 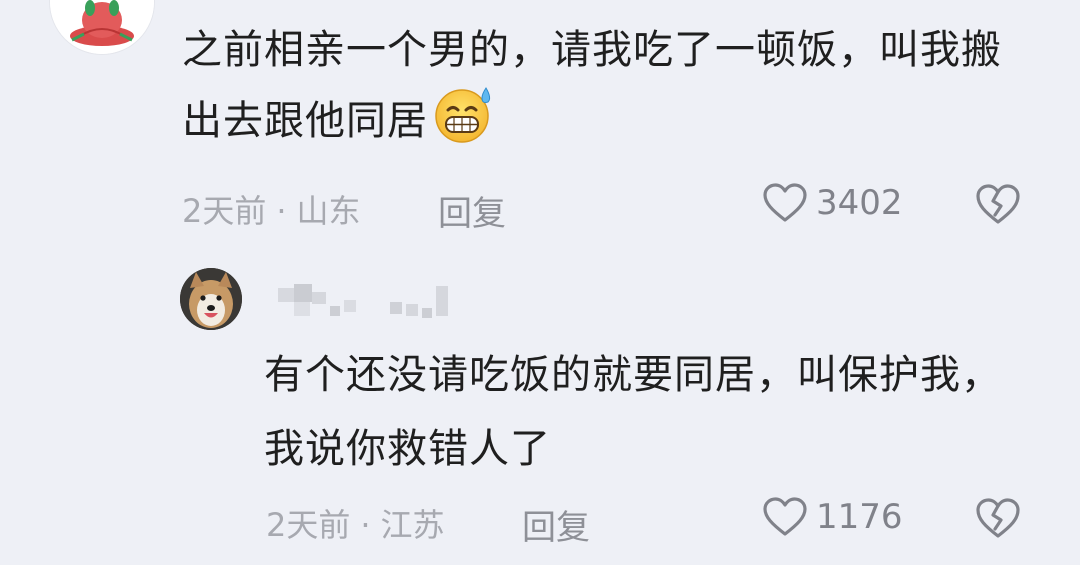 What do you see at coordinates (355, 523) in the screenshot?
I see `comment-meta: 2天前 · 江苏` at bounding box center [355, 523].